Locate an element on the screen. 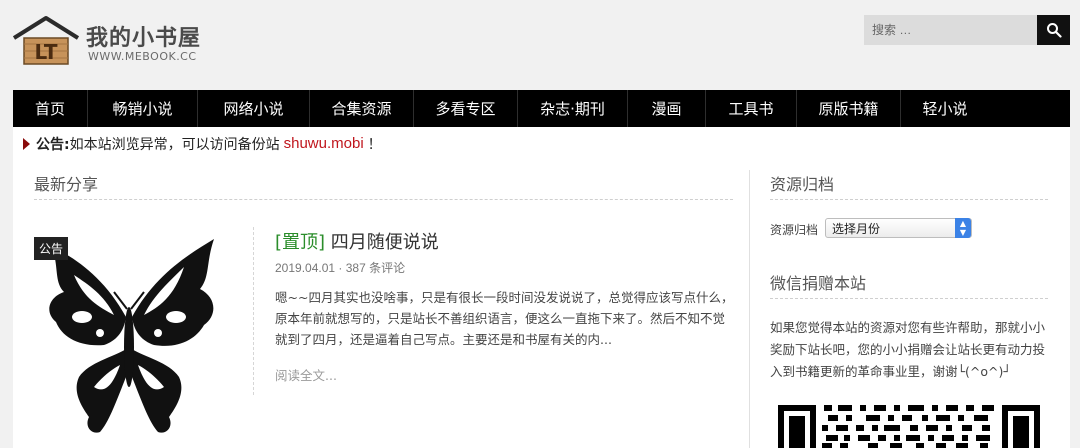  svg-text: LT is located at coordinates (45, 52).